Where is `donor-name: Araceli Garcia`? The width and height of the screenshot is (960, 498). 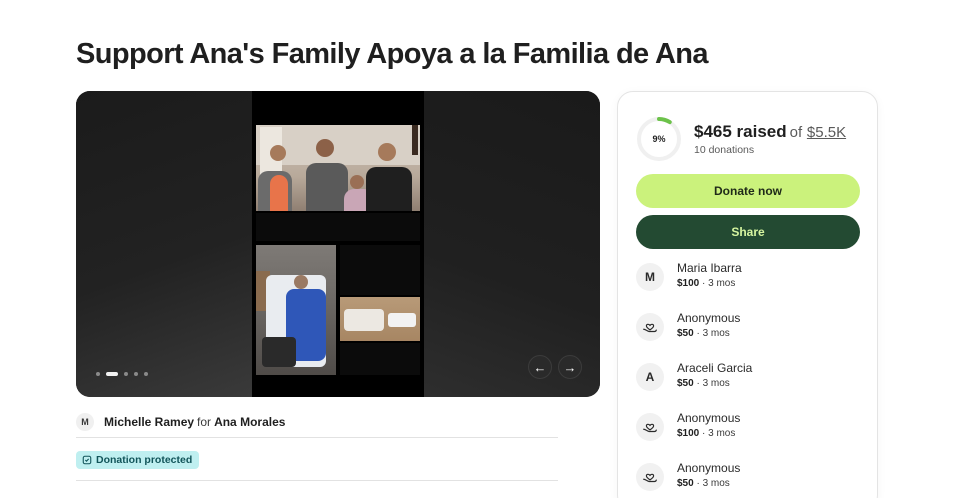
donor-name: Araceli Garcia is located at coordinates (715, 368).